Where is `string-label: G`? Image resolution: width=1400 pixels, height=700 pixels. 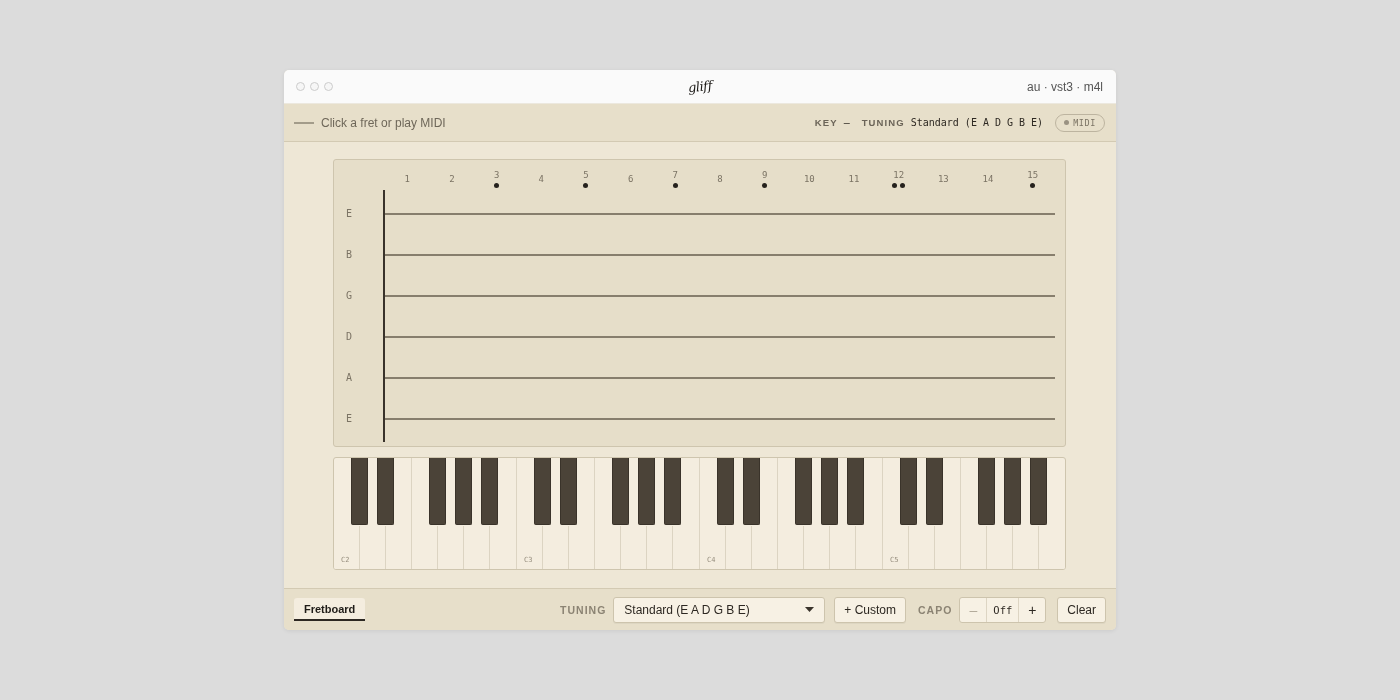
string-label: G is located at coordinates (349, 295).